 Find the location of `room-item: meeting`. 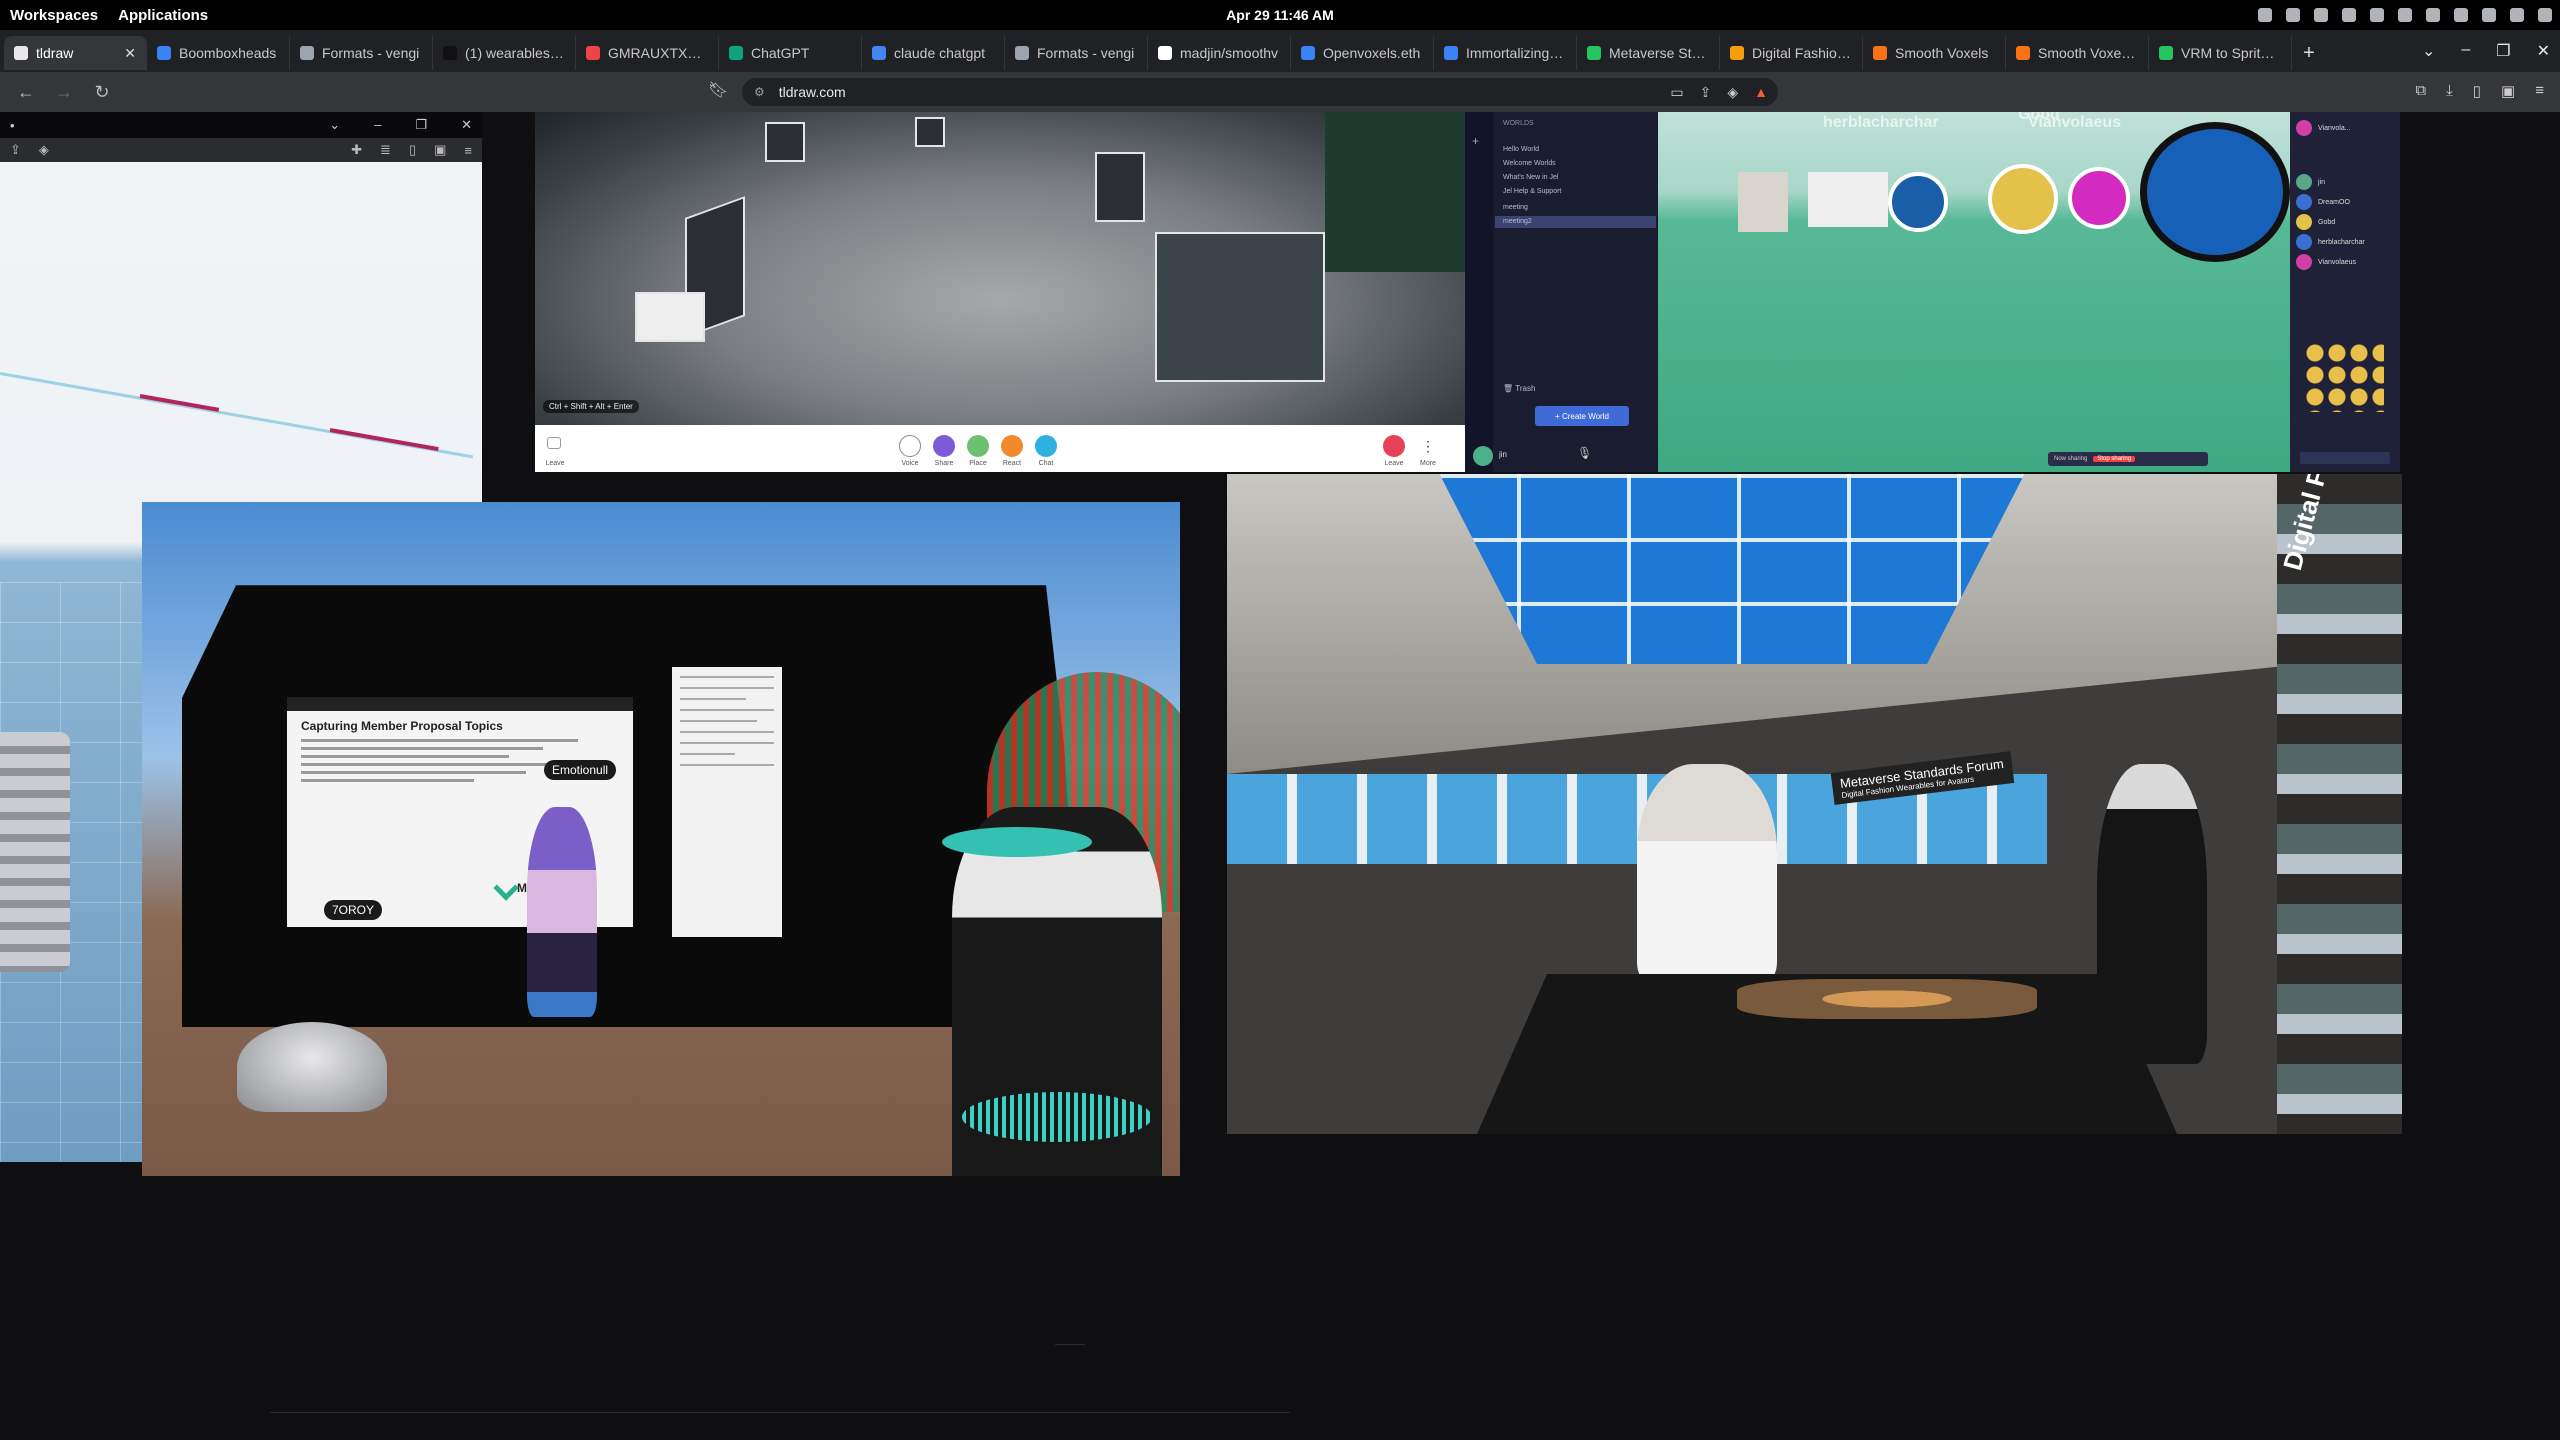

room-item: meeting is located at coordinates (1515, 207).